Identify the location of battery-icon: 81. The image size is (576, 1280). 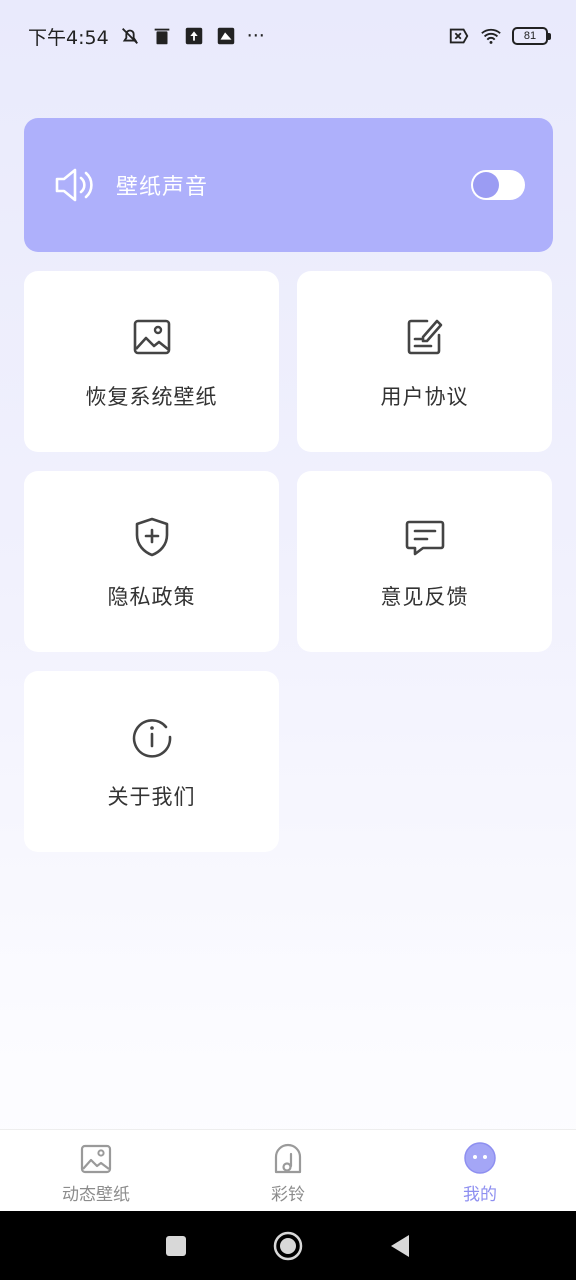
(531, 36).